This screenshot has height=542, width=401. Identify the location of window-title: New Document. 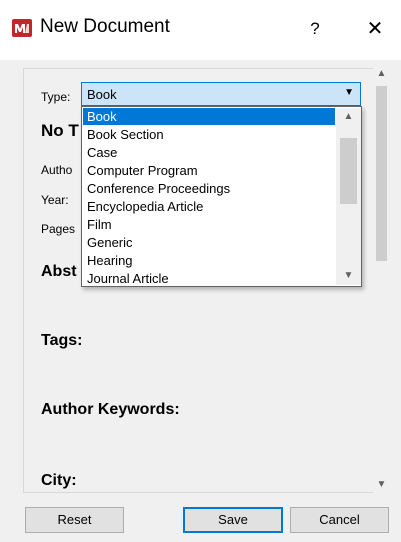
(105, 26).